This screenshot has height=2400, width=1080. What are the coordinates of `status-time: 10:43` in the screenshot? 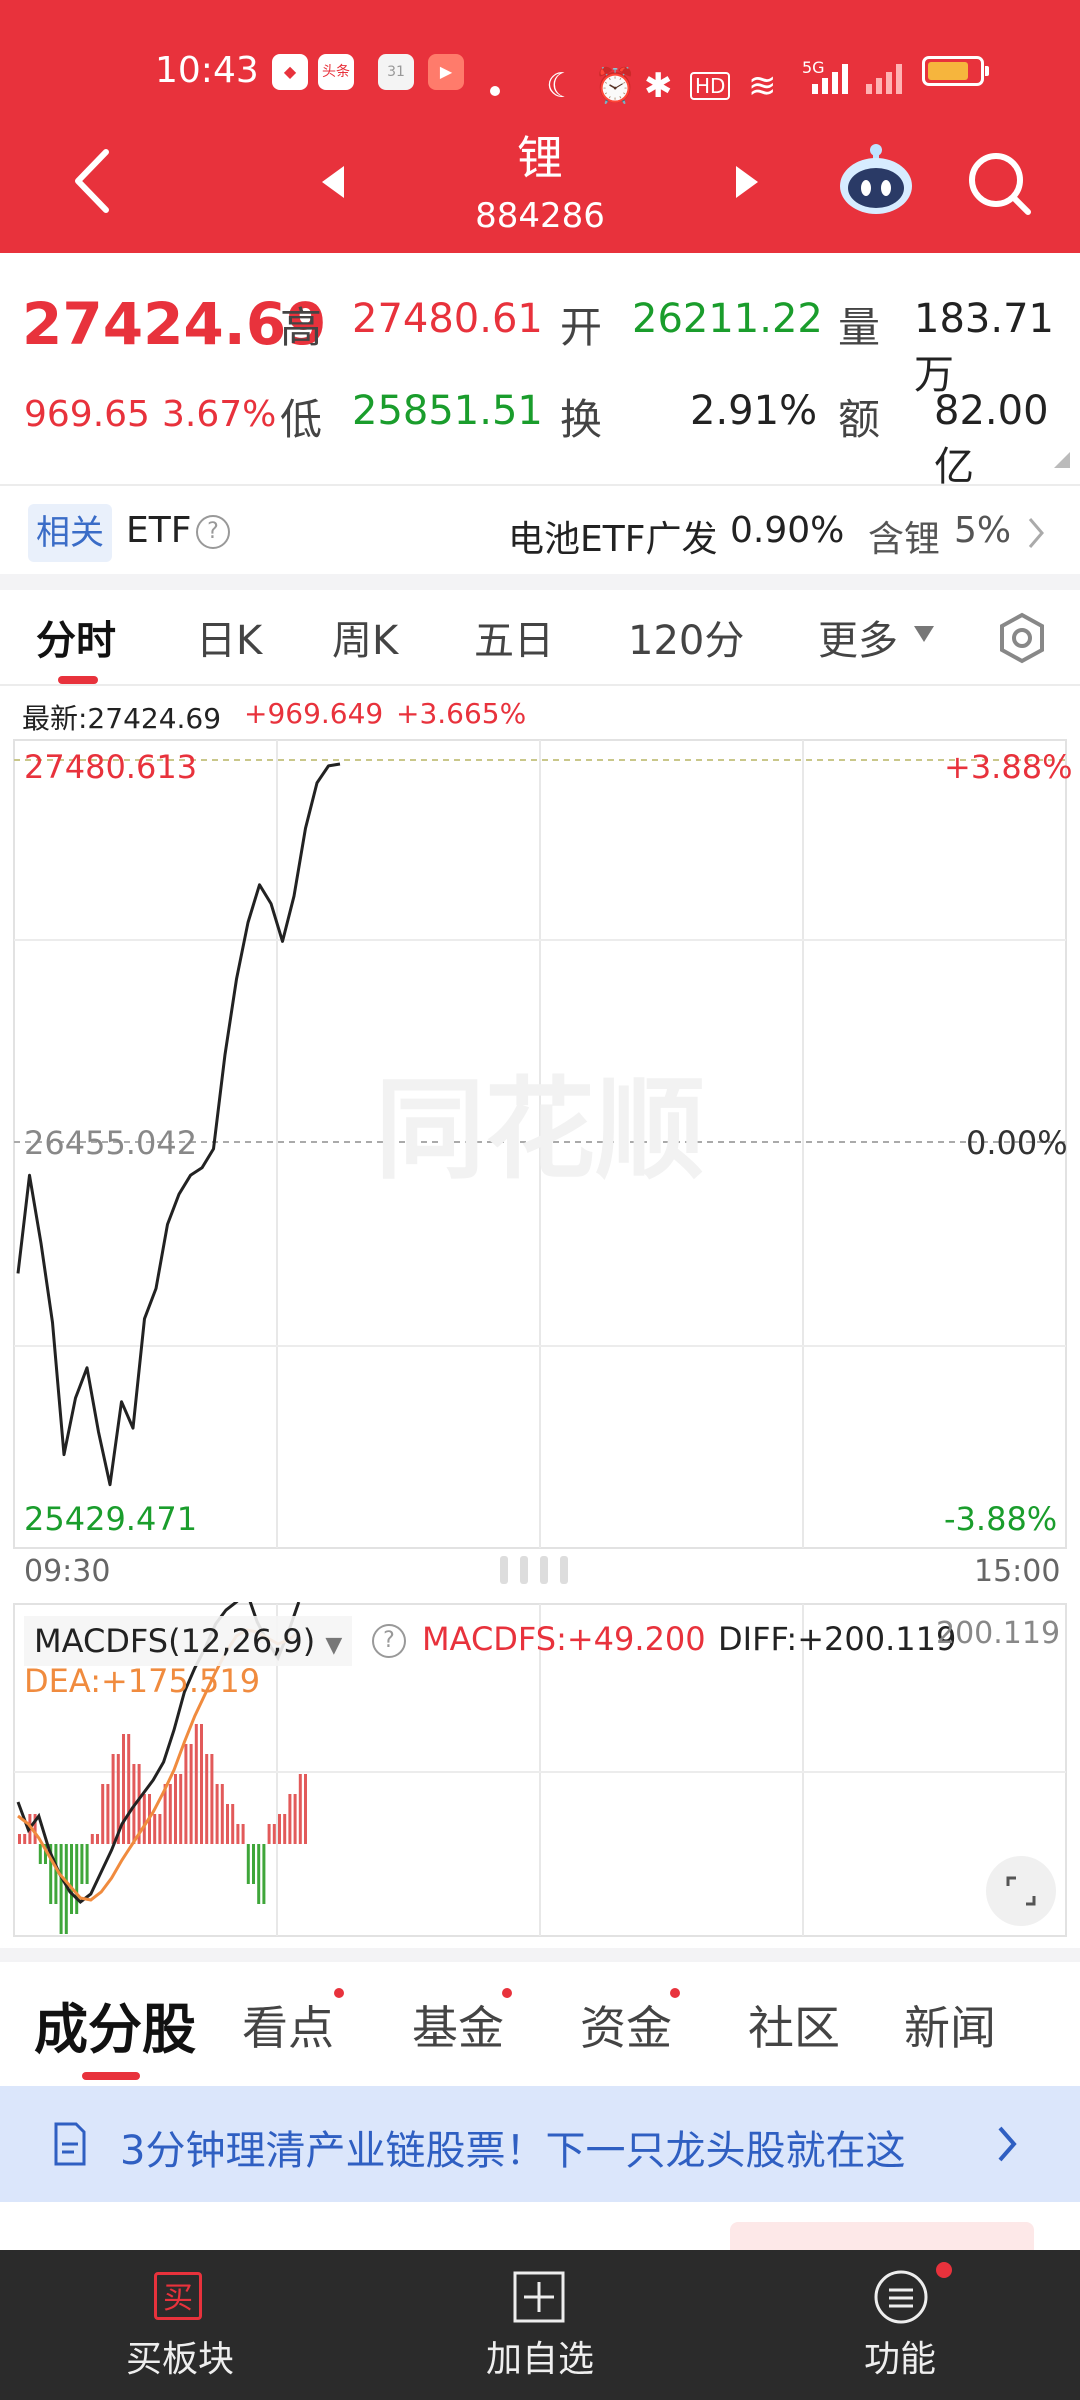 It's located at (207, 70).